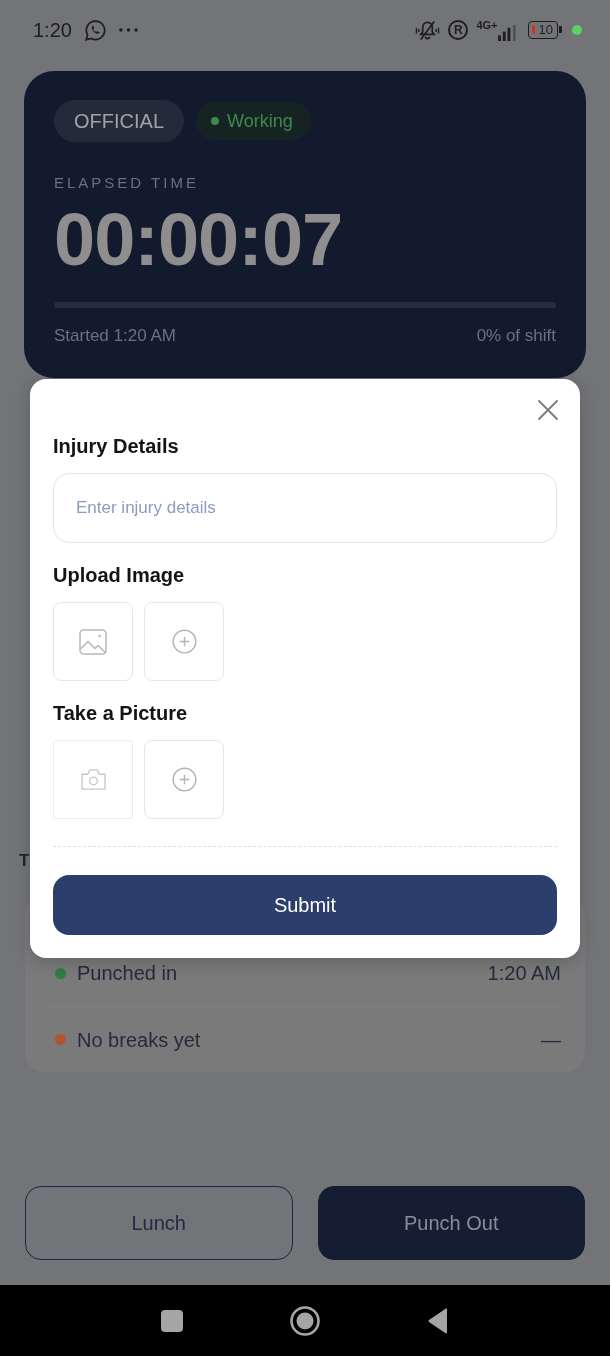 The width and height of the screenshot is (610, 1356). Describe the element at coordinates (487, 25) in the screenshot. I see `network-type-label: 4G+` at that location.